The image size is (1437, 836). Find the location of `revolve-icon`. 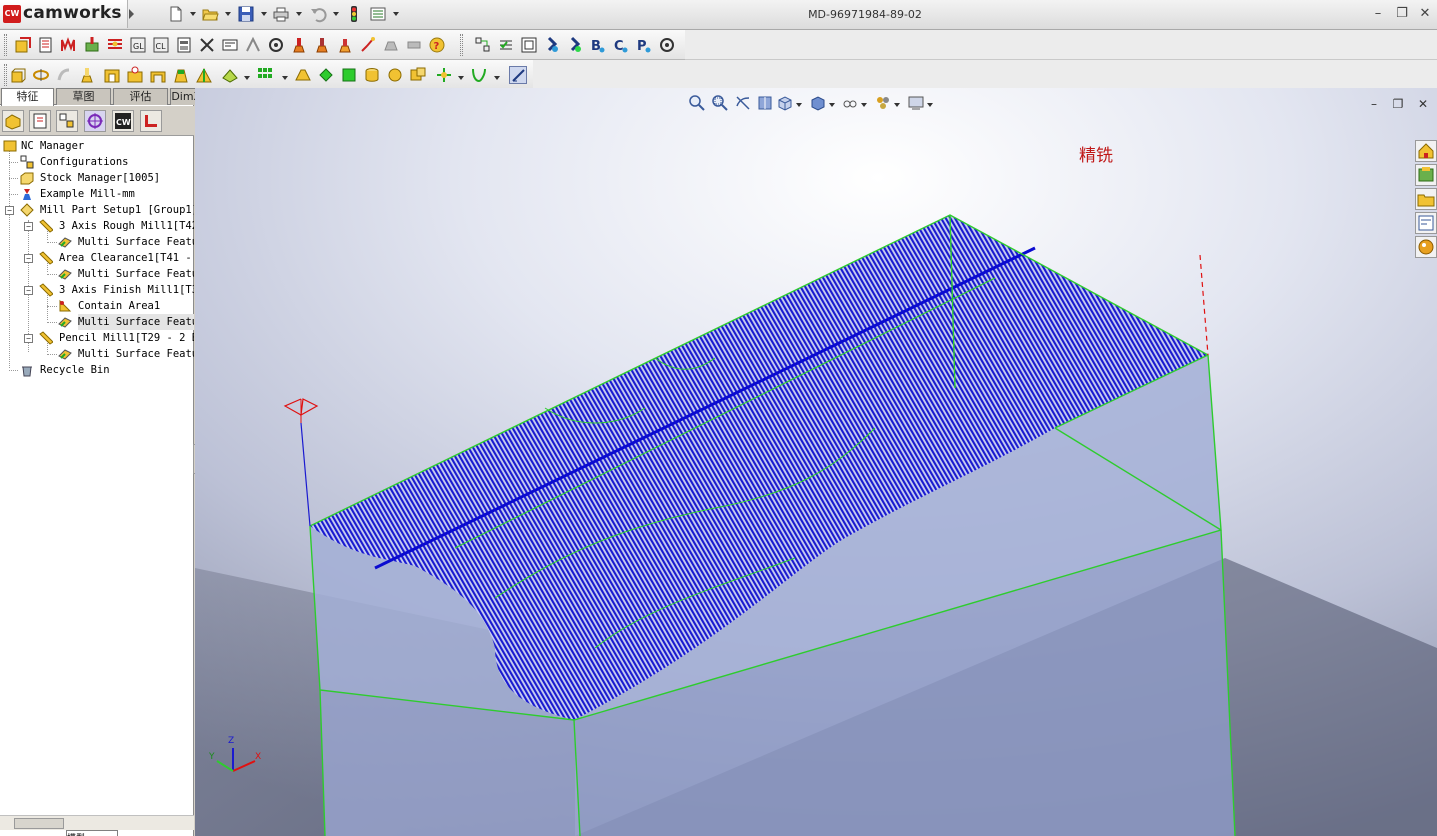

revolve-icon is located at coordinates (41, 75).